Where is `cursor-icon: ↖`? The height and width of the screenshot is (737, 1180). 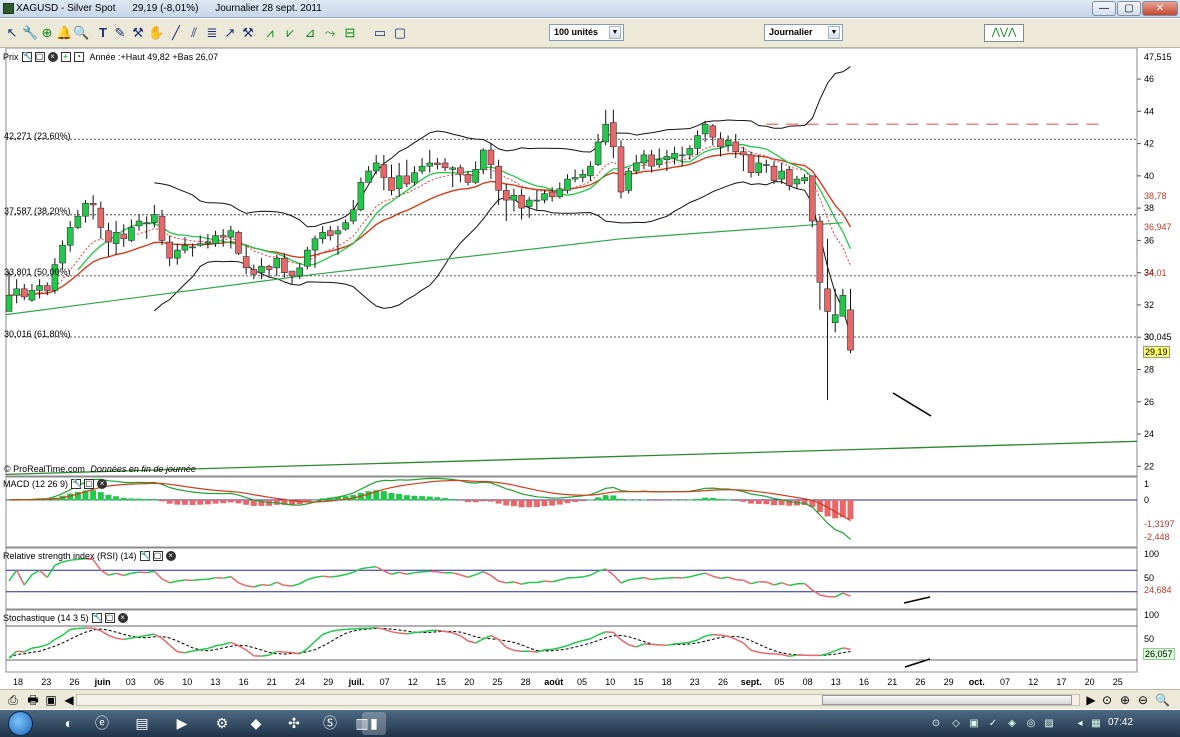 cursor-icon: ↖ is located at coordinates (12, 33).